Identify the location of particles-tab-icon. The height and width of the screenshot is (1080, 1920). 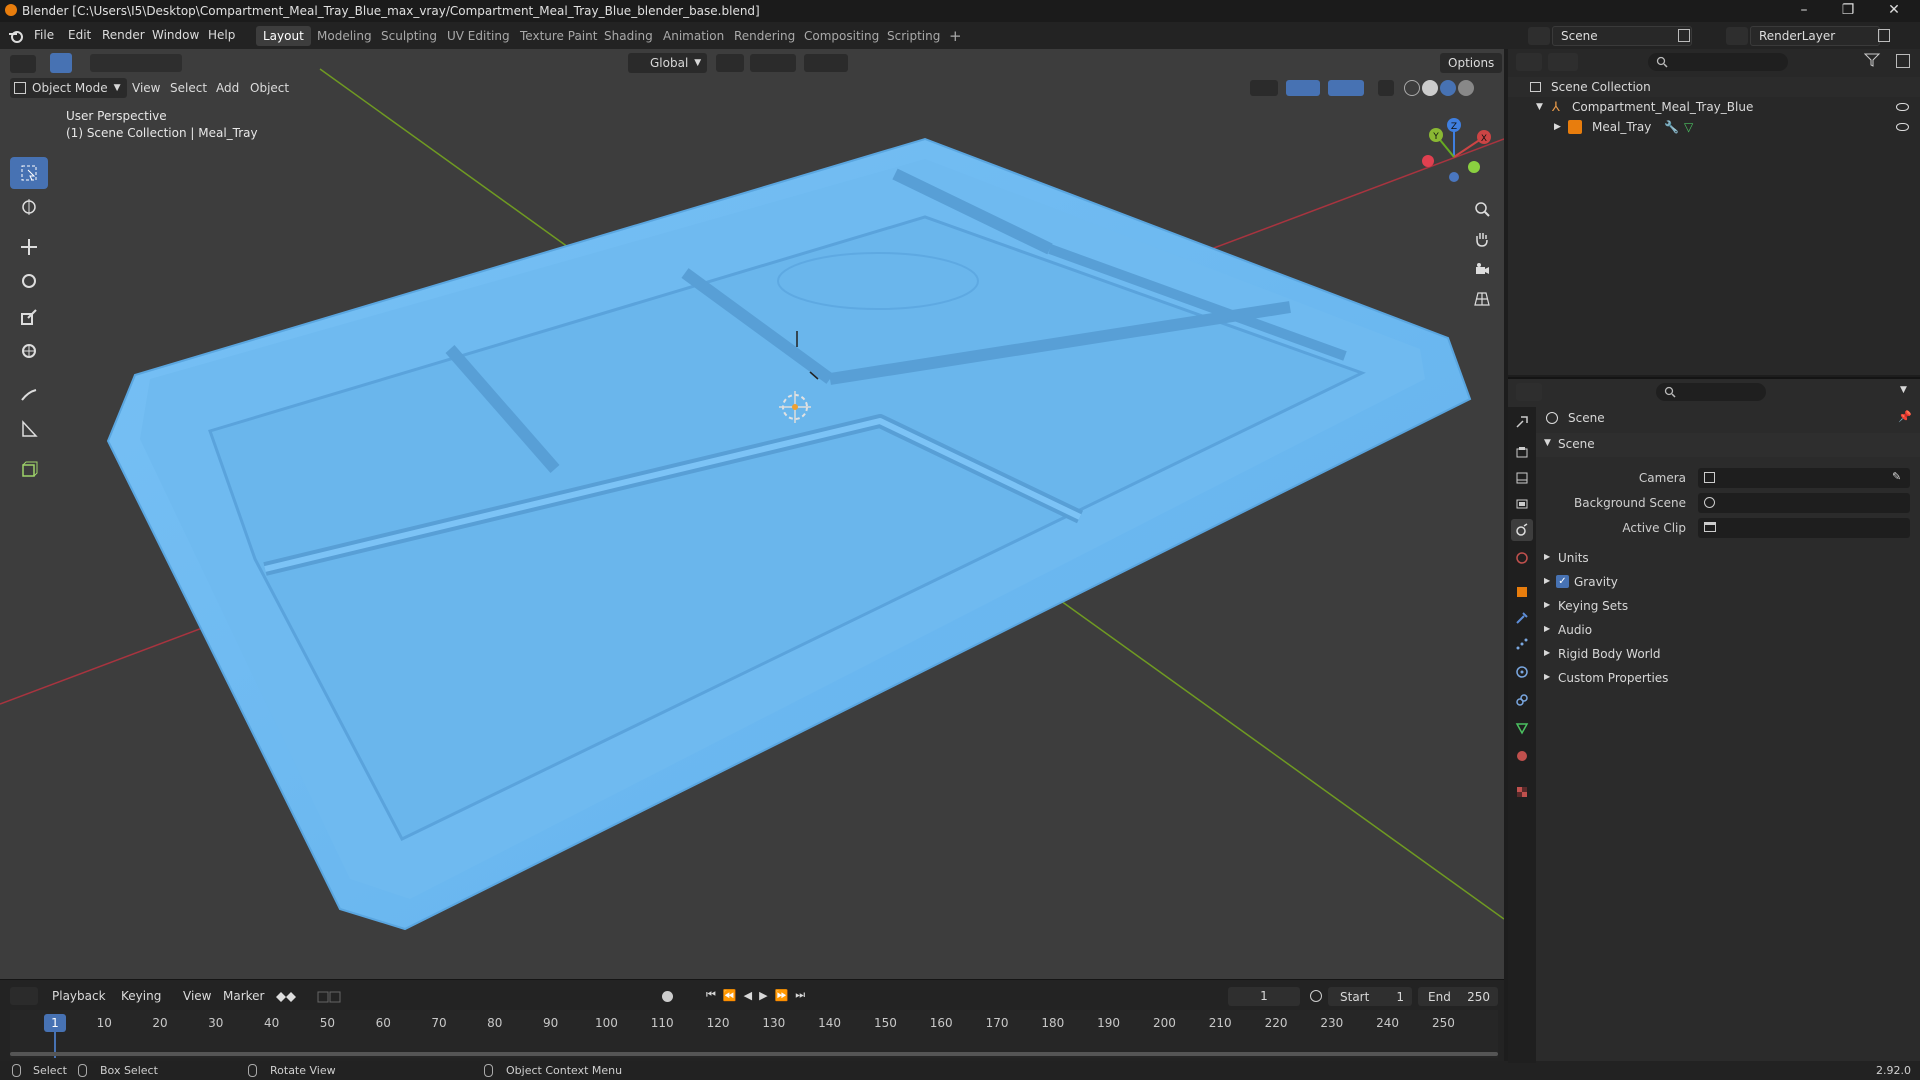
(1522, 644).